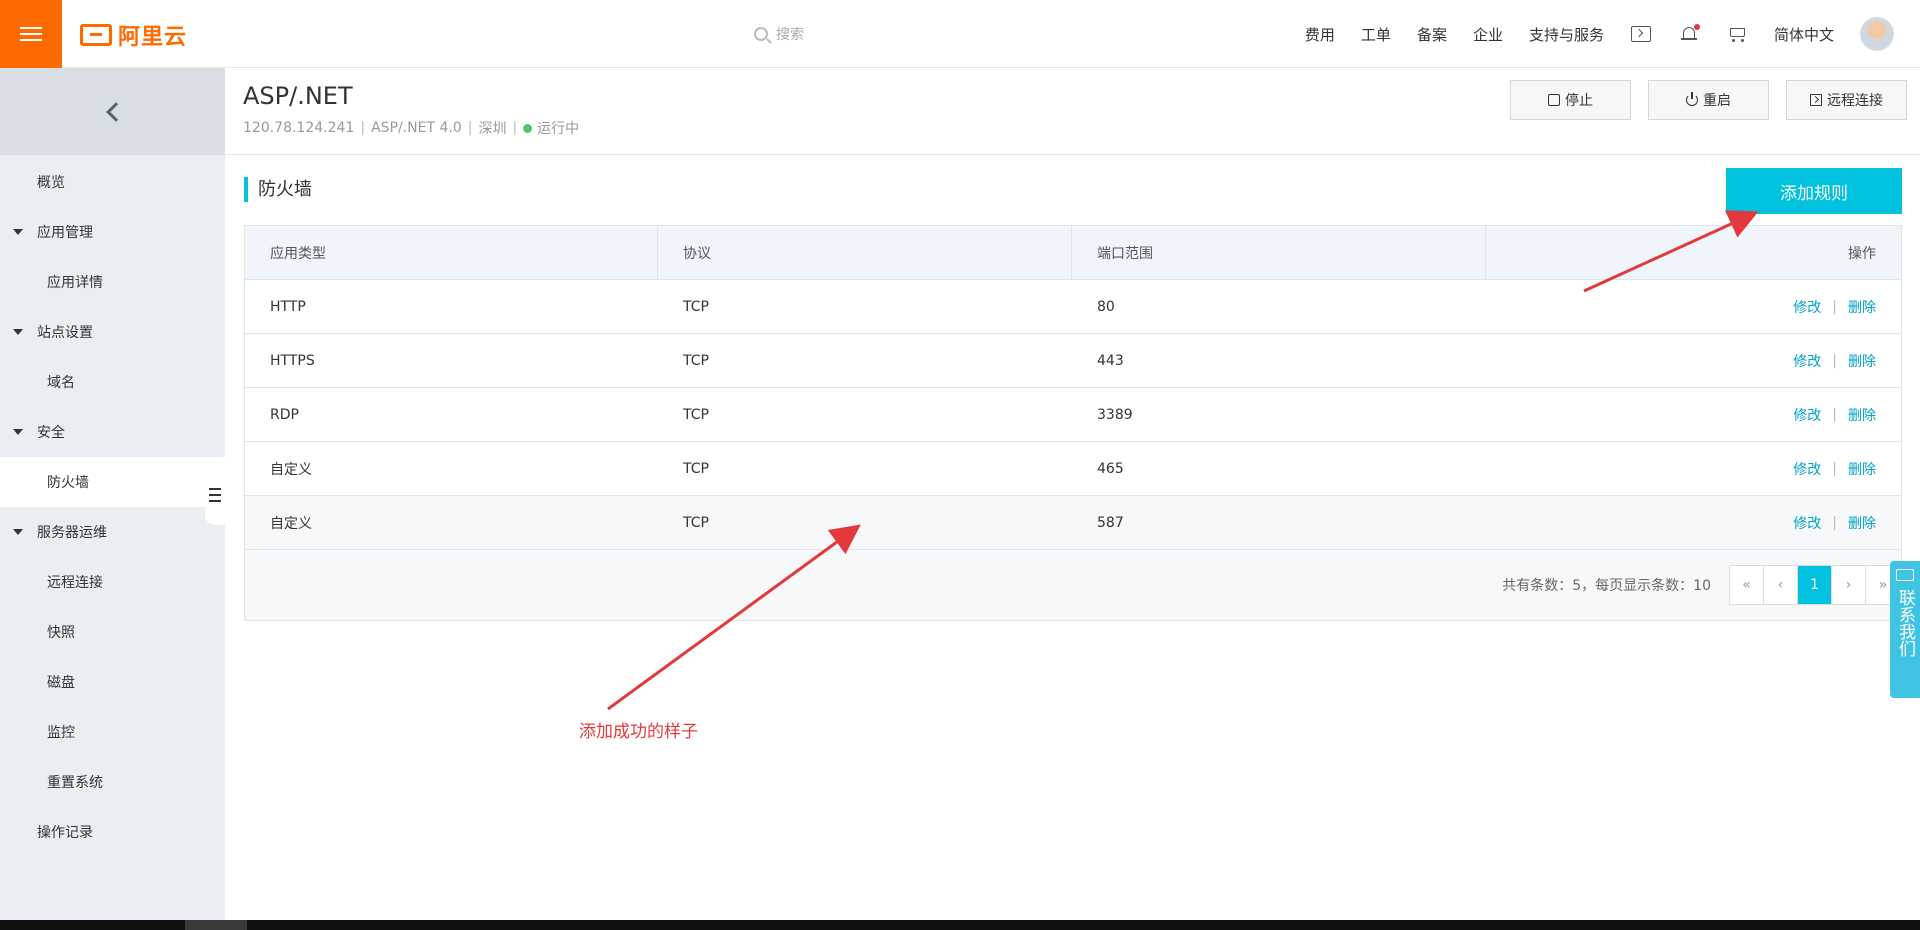  I want to click on sidebar-item-disk: 磁盘, so click(112, 682).